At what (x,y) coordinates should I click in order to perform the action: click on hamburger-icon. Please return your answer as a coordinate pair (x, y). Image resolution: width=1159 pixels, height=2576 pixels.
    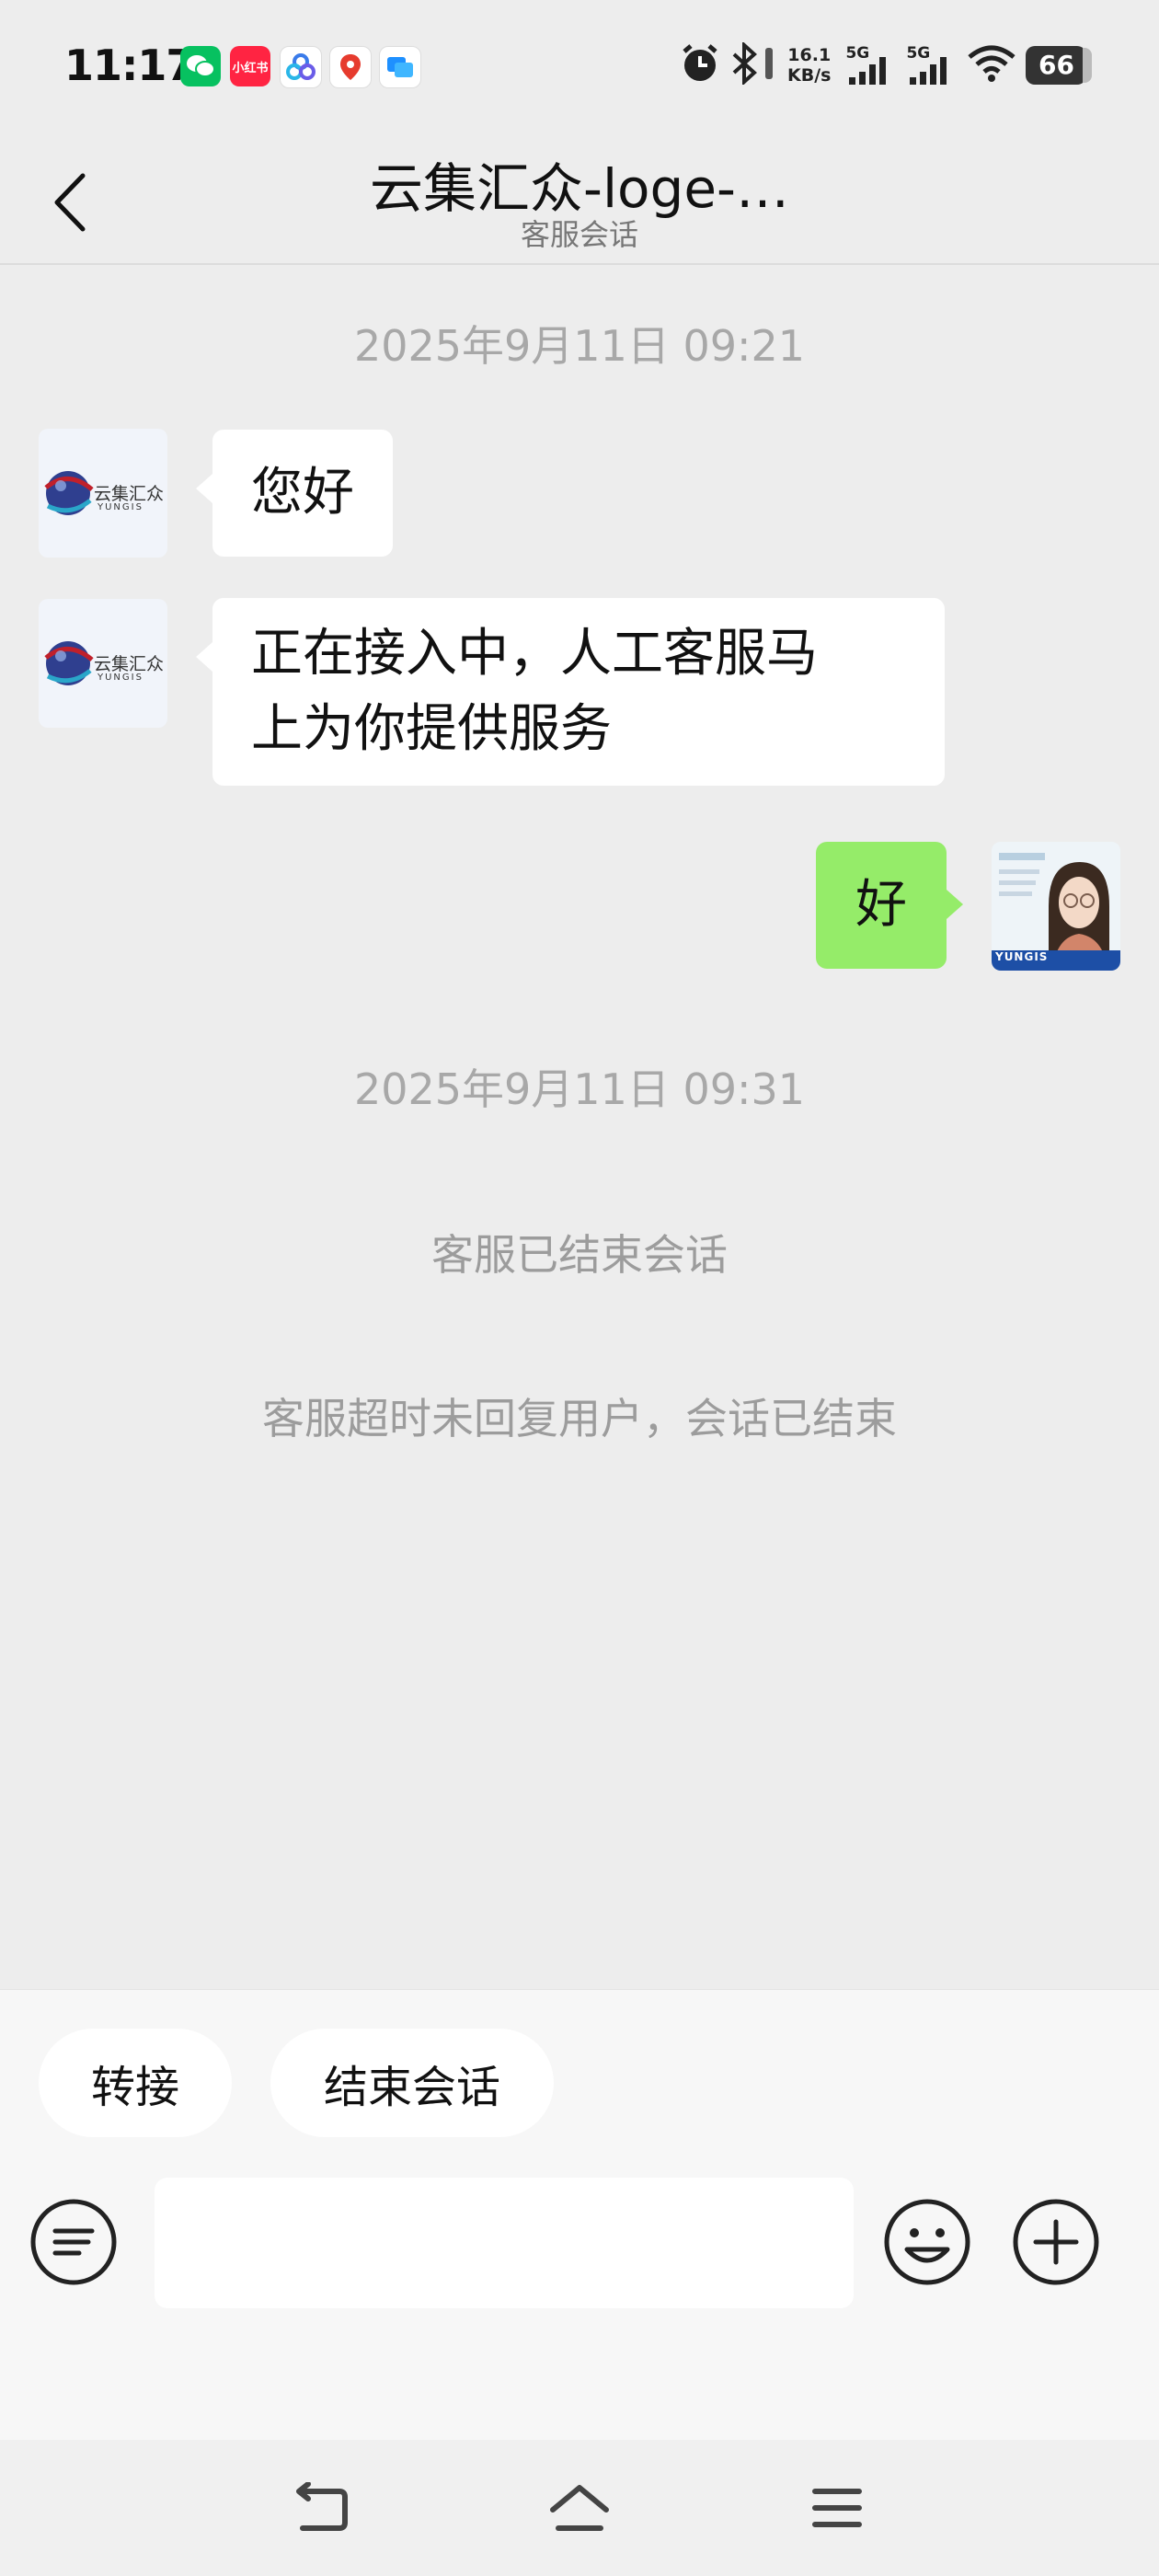
    Looking at the image, I should click on (837, 2508).